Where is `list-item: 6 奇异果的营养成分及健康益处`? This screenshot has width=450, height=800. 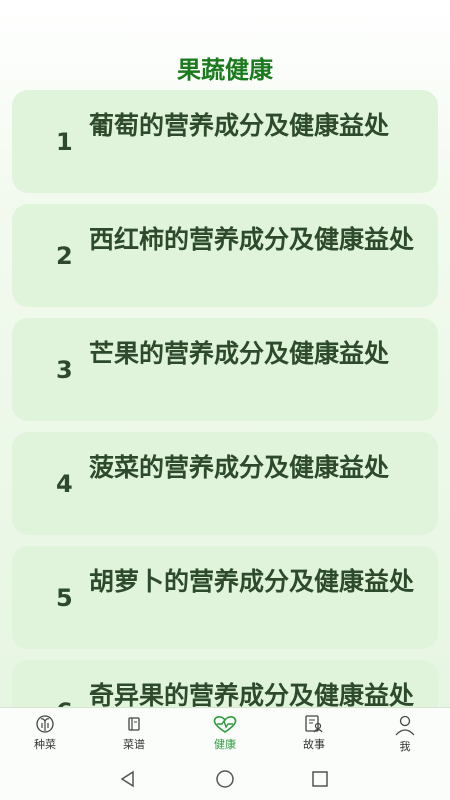 list-item: 6 奇异果的营养成分及健康益处 is located at coordinates (225, 683).